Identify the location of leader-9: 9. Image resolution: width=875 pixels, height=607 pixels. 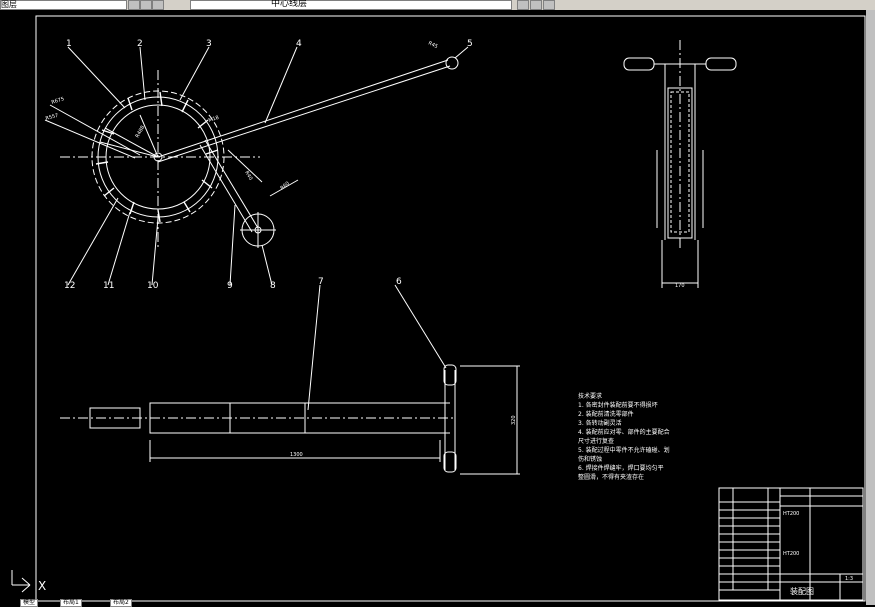
(230, 286).